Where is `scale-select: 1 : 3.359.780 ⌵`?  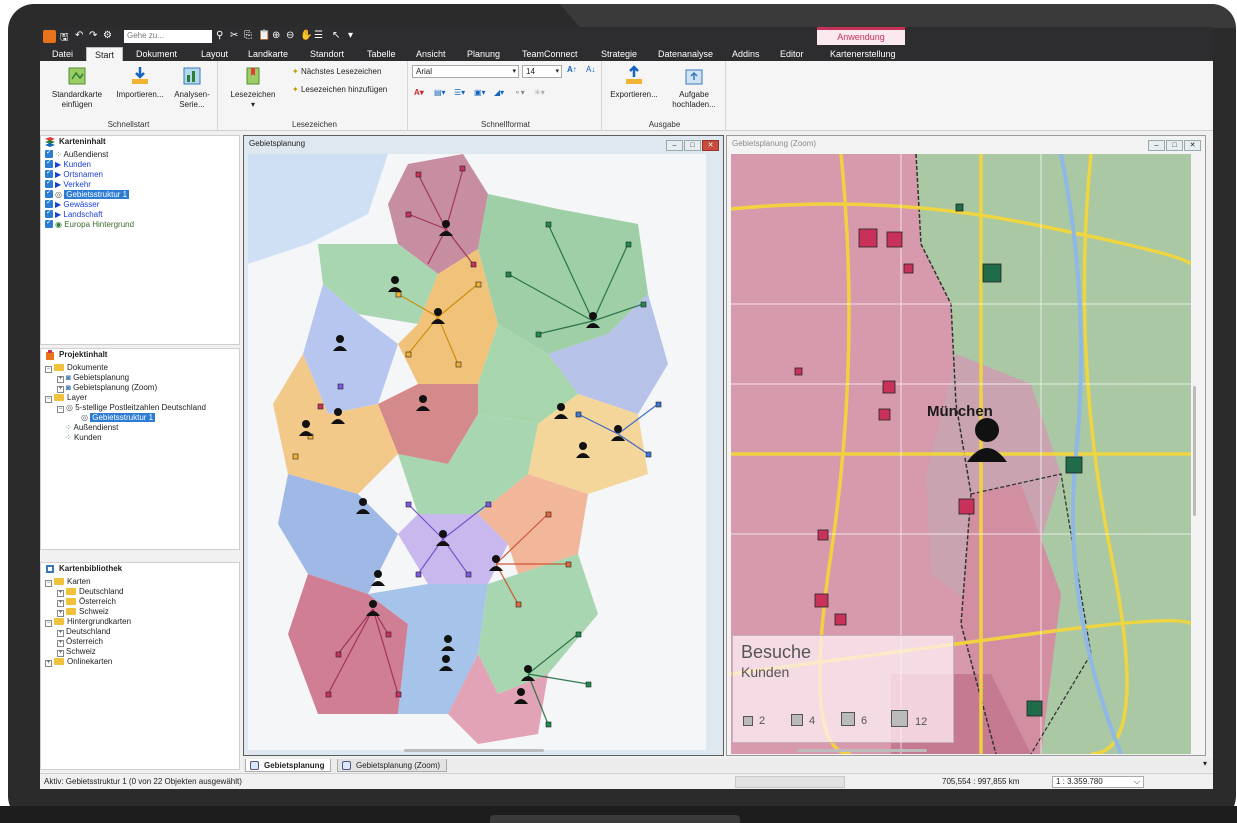
scale-select: 1 : 3.359.780 ⌵ is located at coordinates (1098, 782).